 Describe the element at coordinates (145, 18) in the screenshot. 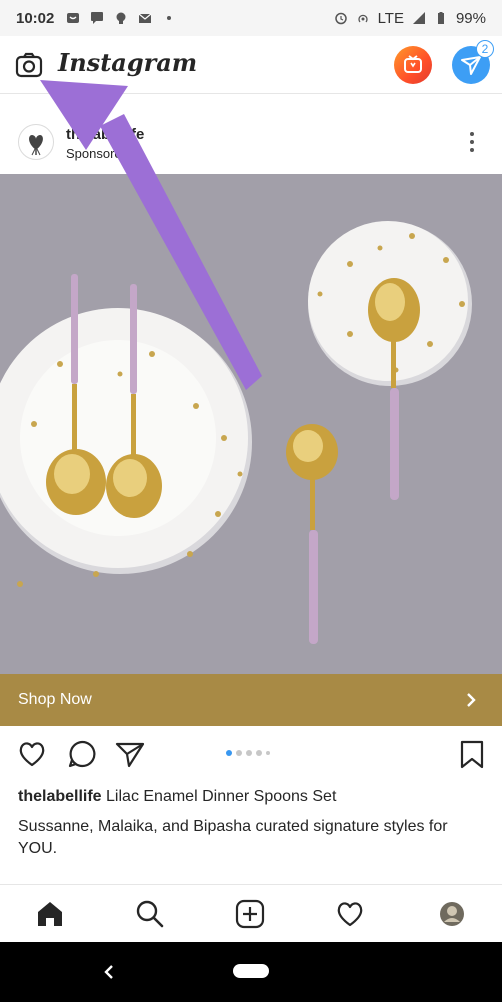

I see `mail-icon` at that location.